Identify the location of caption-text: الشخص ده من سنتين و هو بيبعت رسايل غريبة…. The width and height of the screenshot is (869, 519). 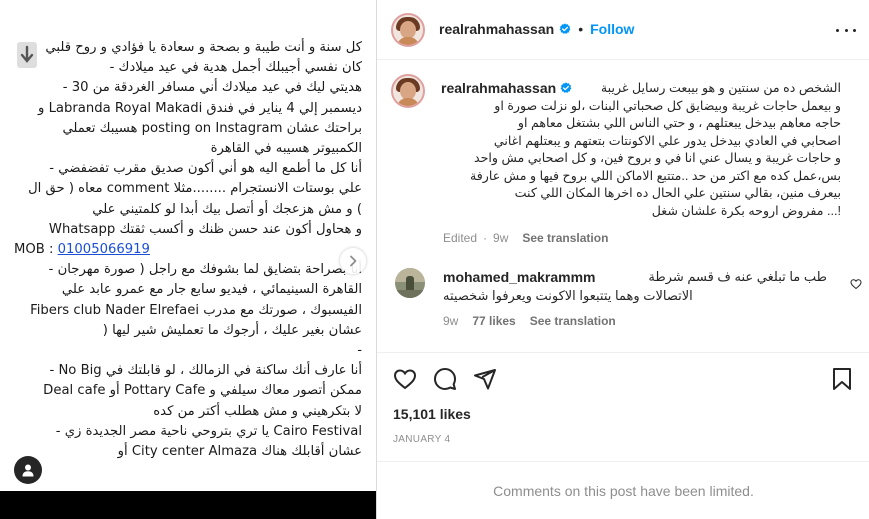
(644, 150).